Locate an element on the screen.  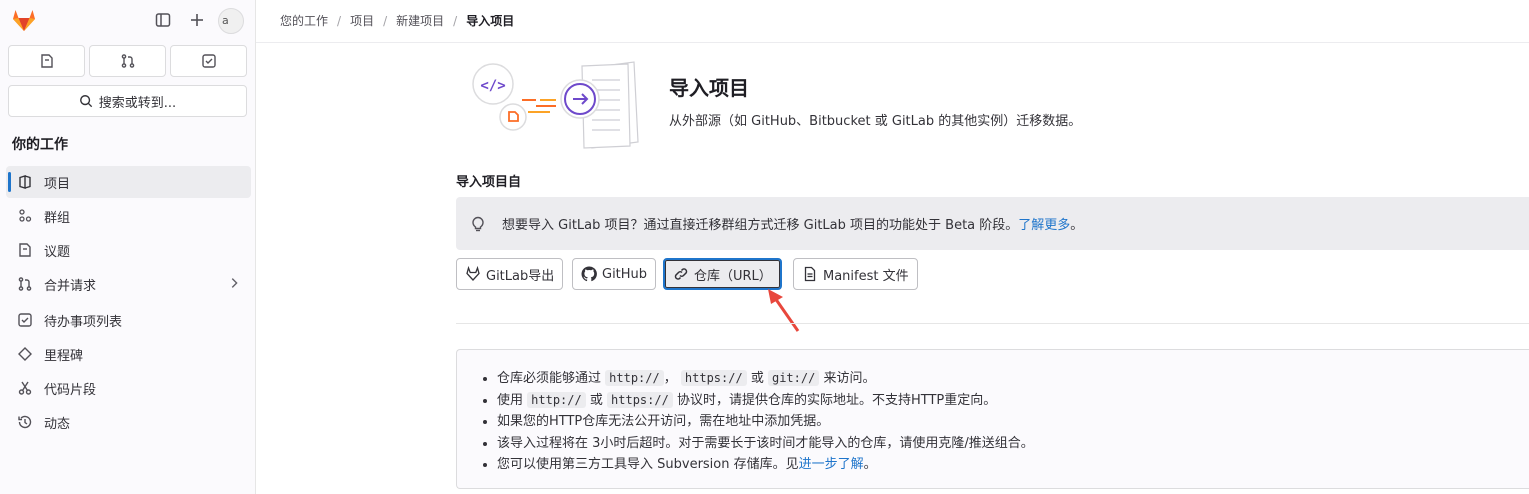
chevron-right-icon is located at coordinates (234, 285).